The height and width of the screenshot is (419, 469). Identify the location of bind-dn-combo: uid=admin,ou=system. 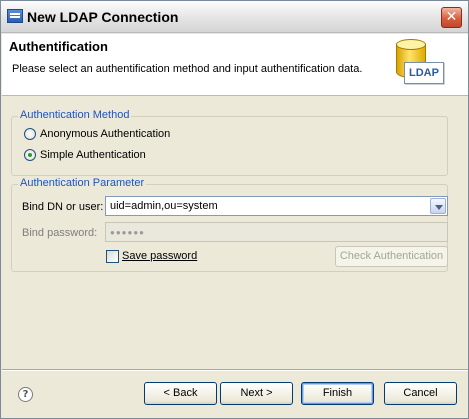
(276, 206).